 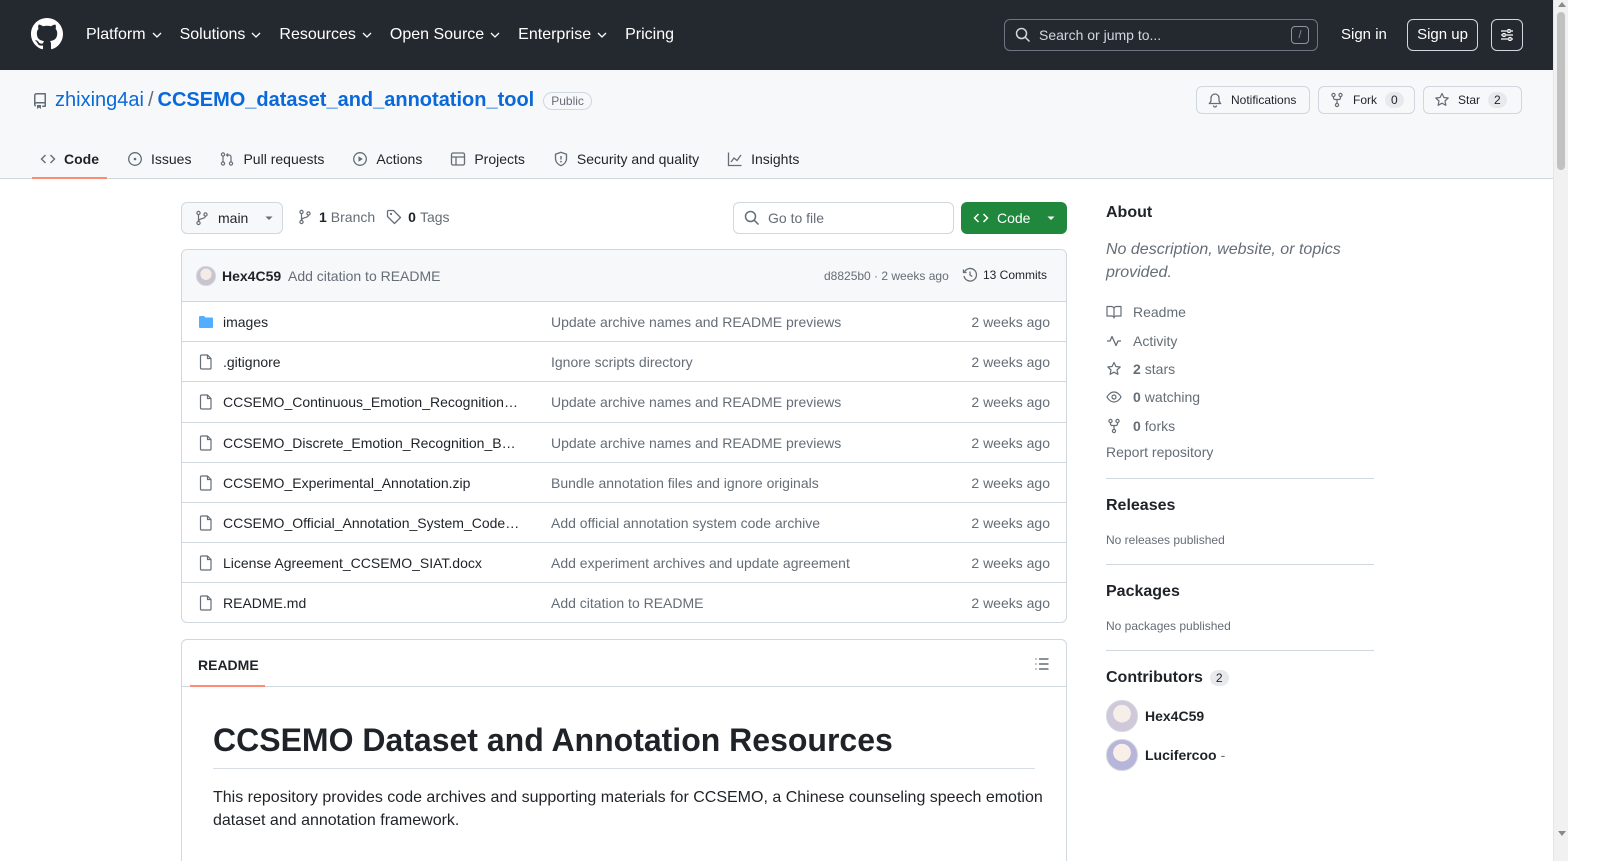 What do you see at coordinates (1561, 91) in the screenshot?
I see `scrollbar-thumb` at bounding box center [1561, 91].